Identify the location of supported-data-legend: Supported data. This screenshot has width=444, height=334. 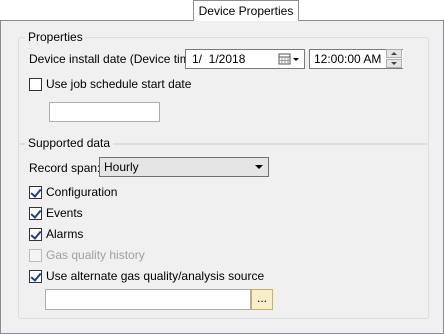
(69, 143).